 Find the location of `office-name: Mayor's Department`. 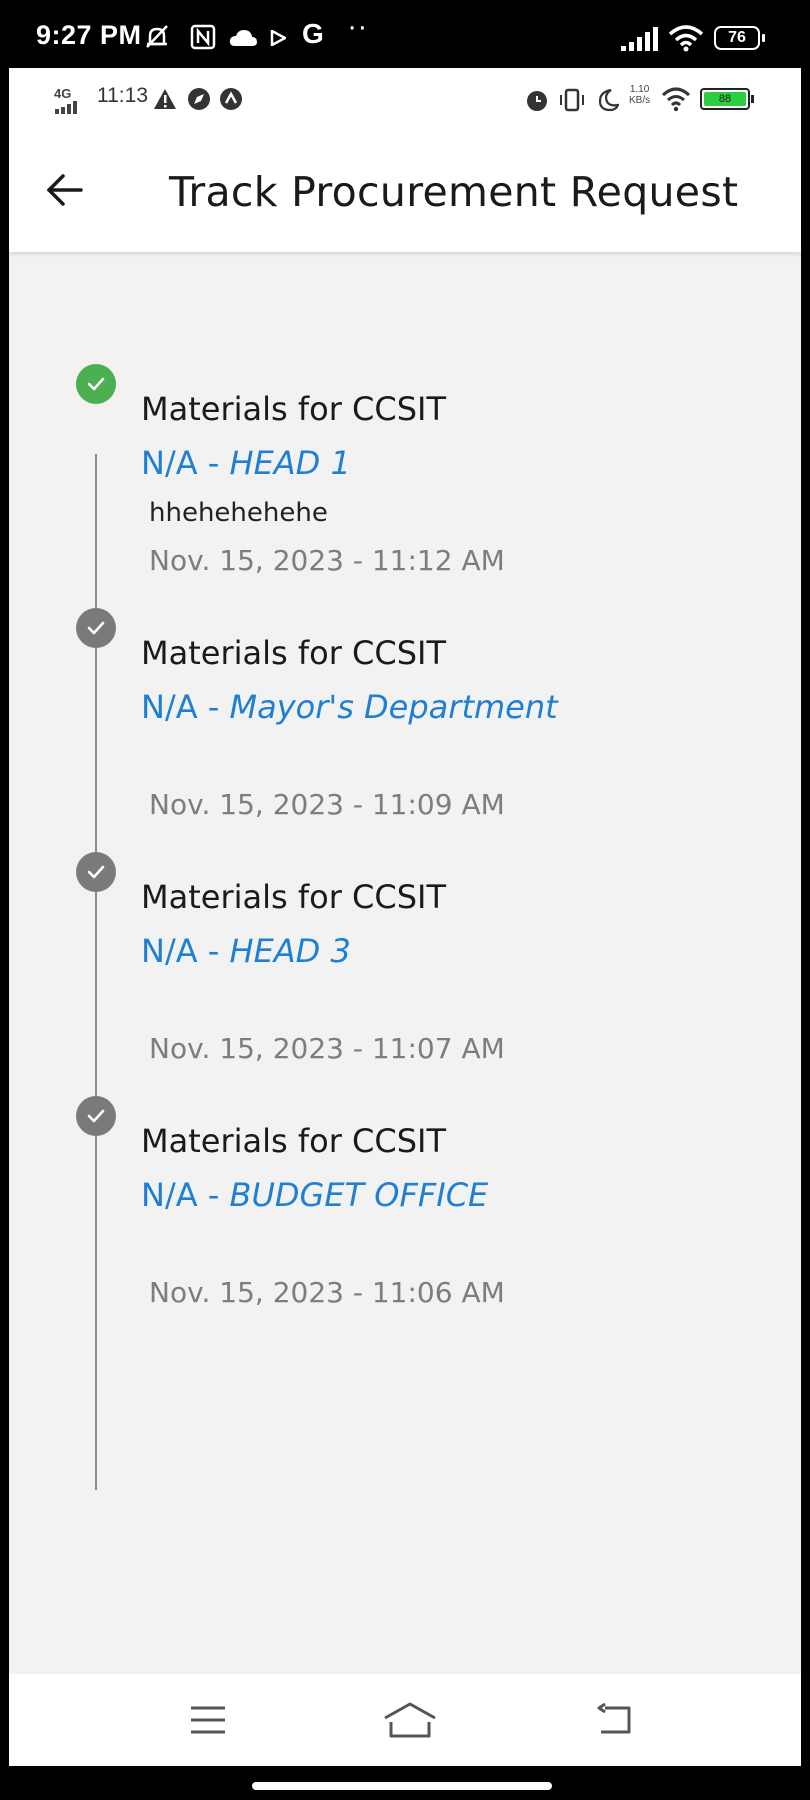

office-name: Mayor's Department is located at coordinates (393, 707).